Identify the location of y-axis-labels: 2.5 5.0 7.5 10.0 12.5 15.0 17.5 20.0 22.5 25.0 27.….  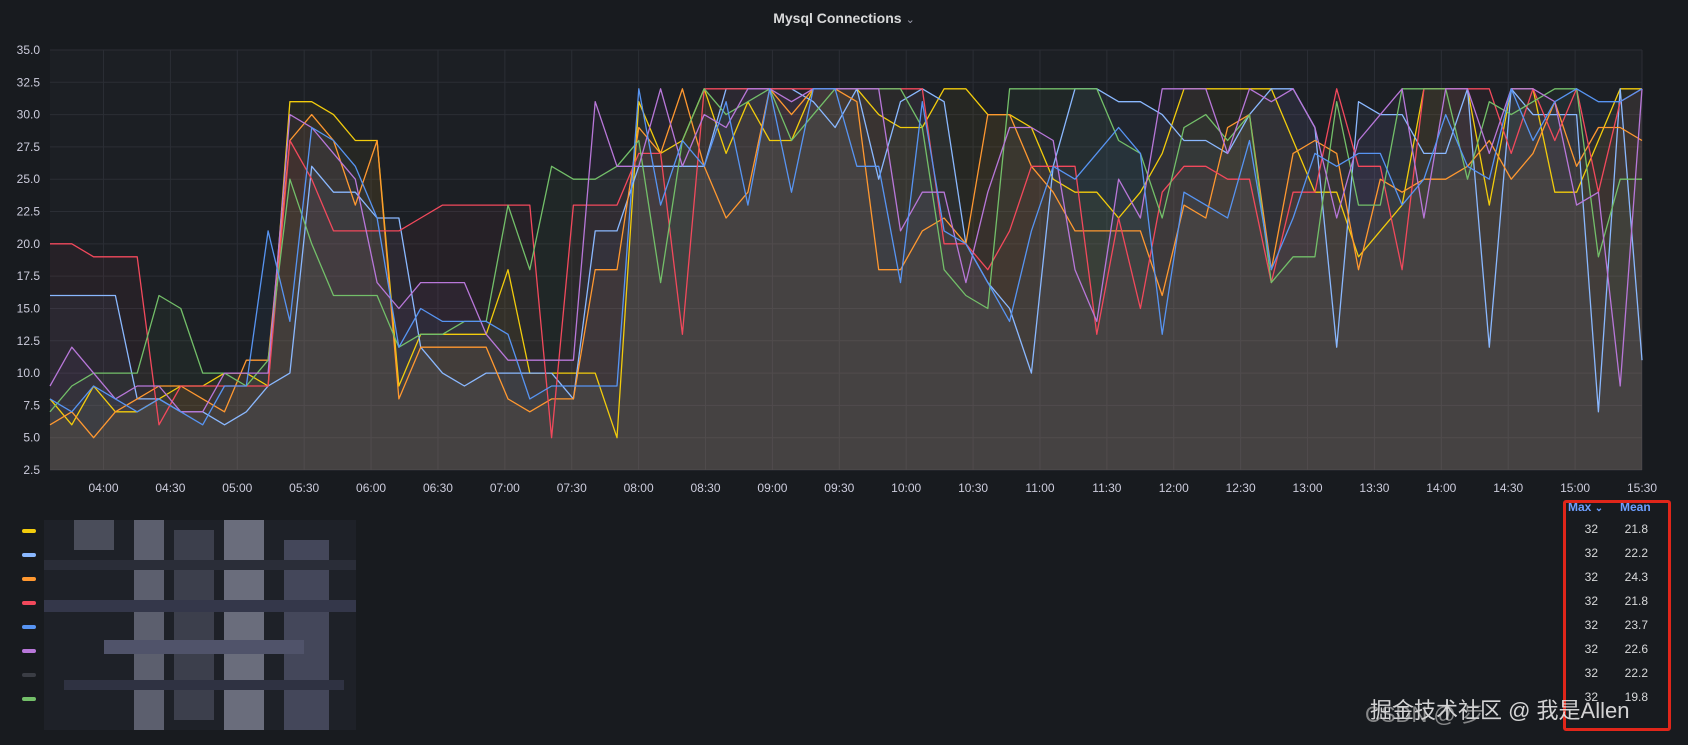
(29, 260).